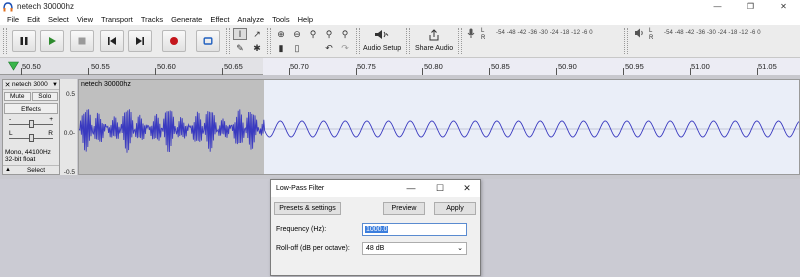  I want to click on menu-view: View, so click(85, 19).